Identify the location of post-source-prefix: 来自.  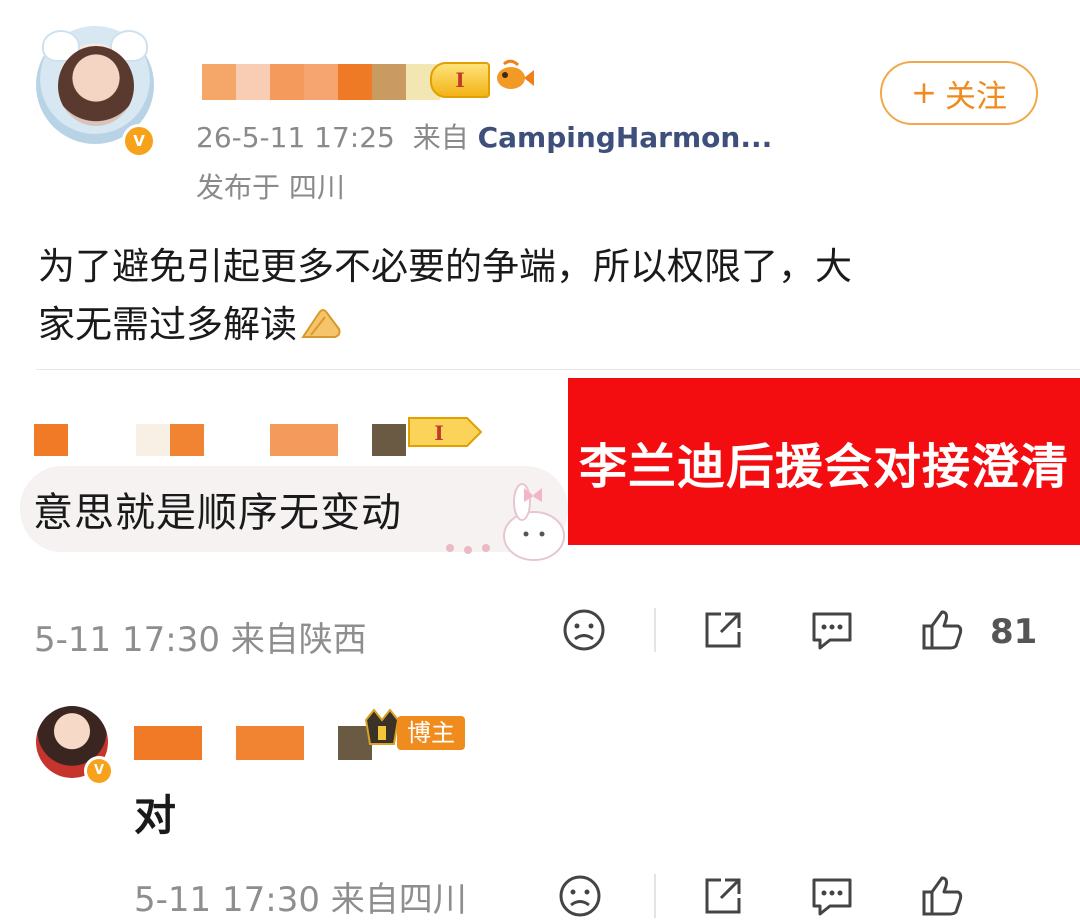
(440, 137).